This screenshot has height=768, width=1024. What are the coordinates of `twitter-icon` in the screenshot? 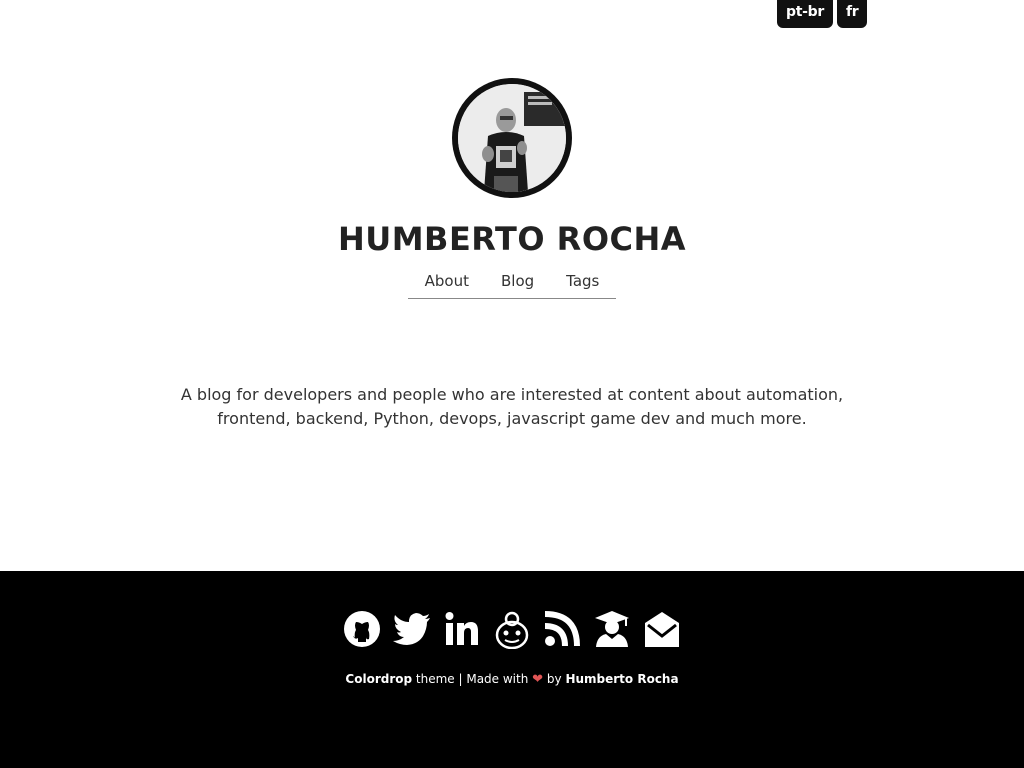 It's located at (412, 629).